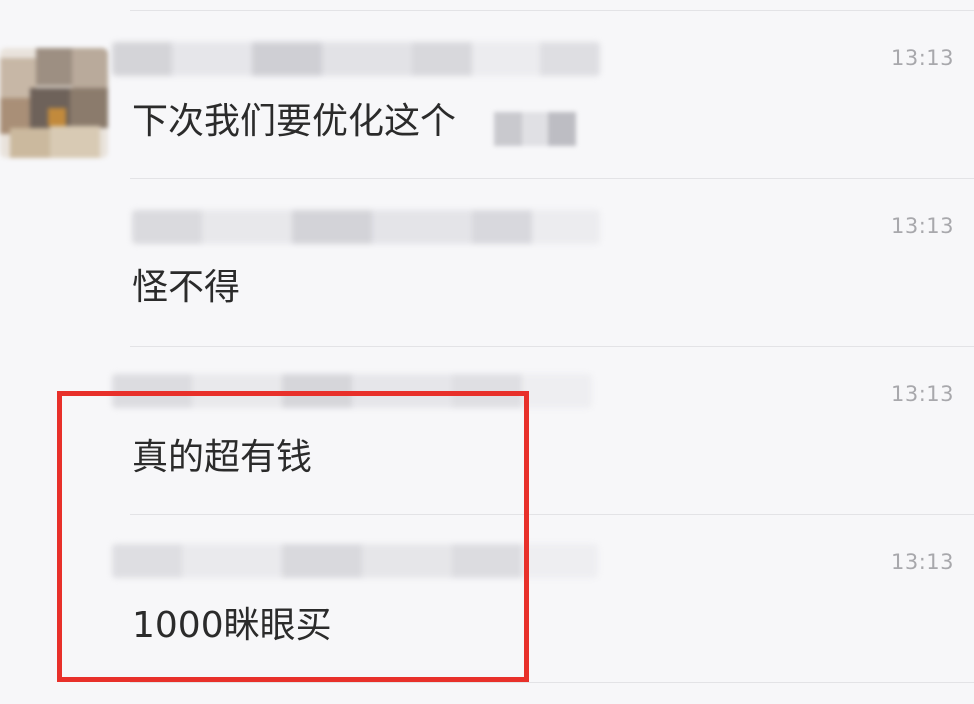 Image resolution: width=974 pixels, height=704 pixels. What do you see at coordinates (552, 682) in the screenshot?
I see `divider` at bounding box center [552, 682].